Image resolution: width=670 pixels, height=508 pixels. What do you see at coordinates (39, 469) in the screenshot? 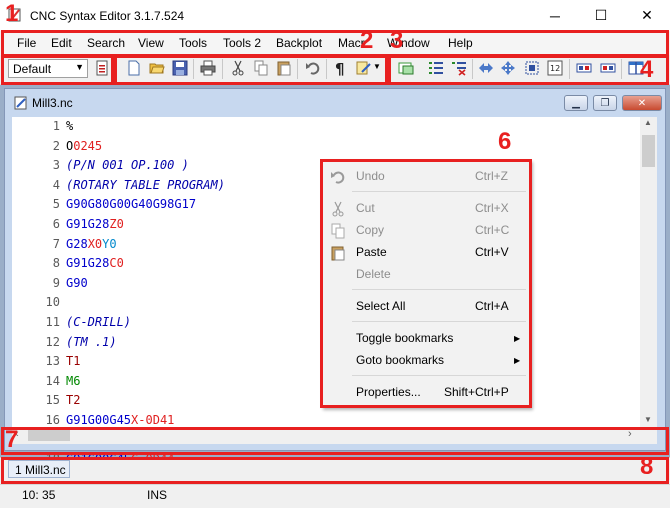
I see `tab-mill3: 1 Mill3.nc` at bounding box center [39, 469].